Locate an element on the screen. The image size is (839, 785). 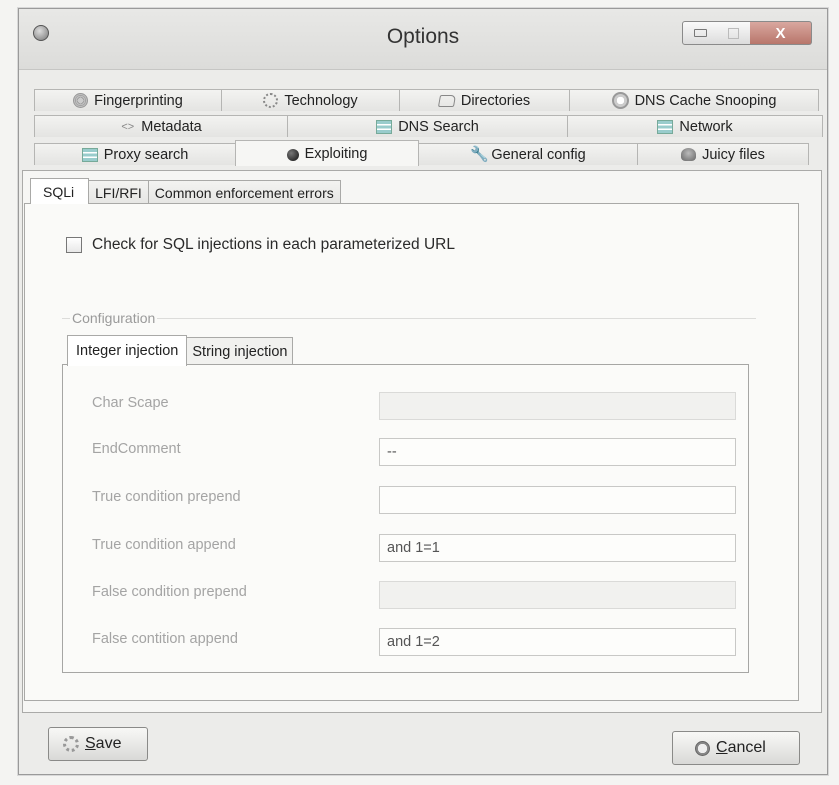
tab-exploiting: Exploiting is located at coordinates (327, 153).